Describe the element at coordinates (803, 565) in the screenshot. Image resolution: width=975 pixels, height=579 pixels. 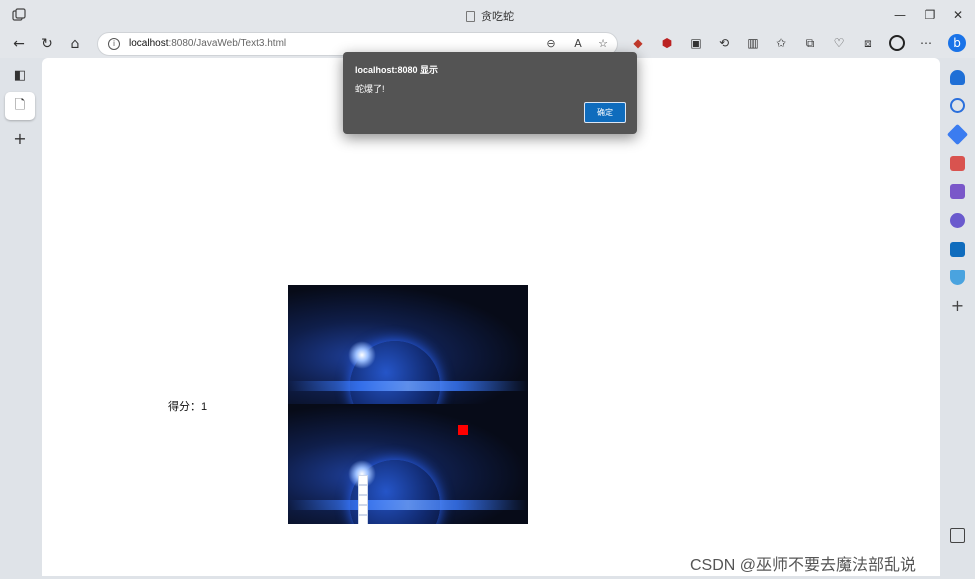
I see `csdn-watermark: CSDN @巫师不要去魔法部乱说` at that location.